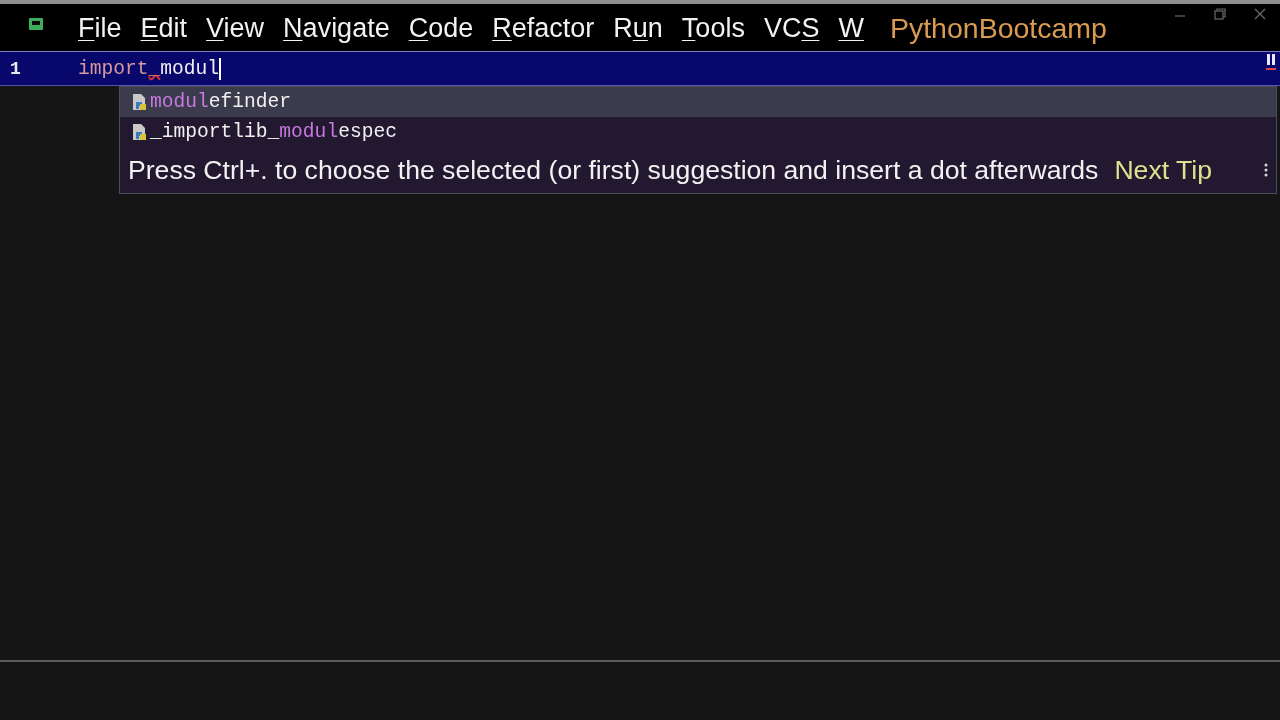 This screenshot has width=1280, height=720. I want to click on close-icon, so click(1260, 14).